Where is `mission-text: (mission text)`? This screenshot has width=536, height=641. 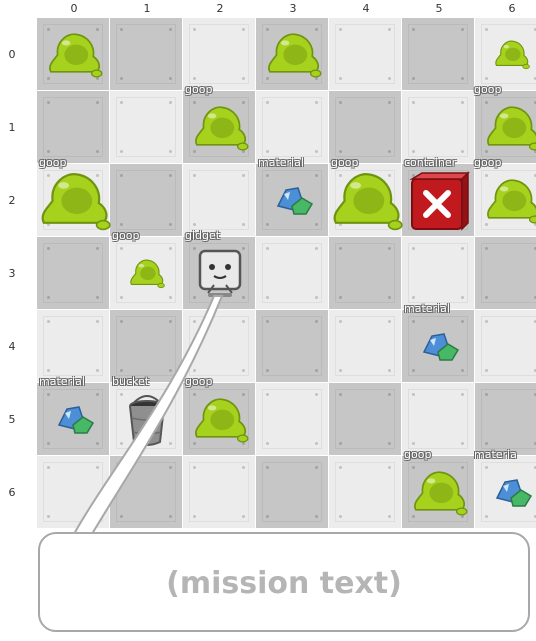 mission-text: (mission text) is located at coordinates (284, 583).